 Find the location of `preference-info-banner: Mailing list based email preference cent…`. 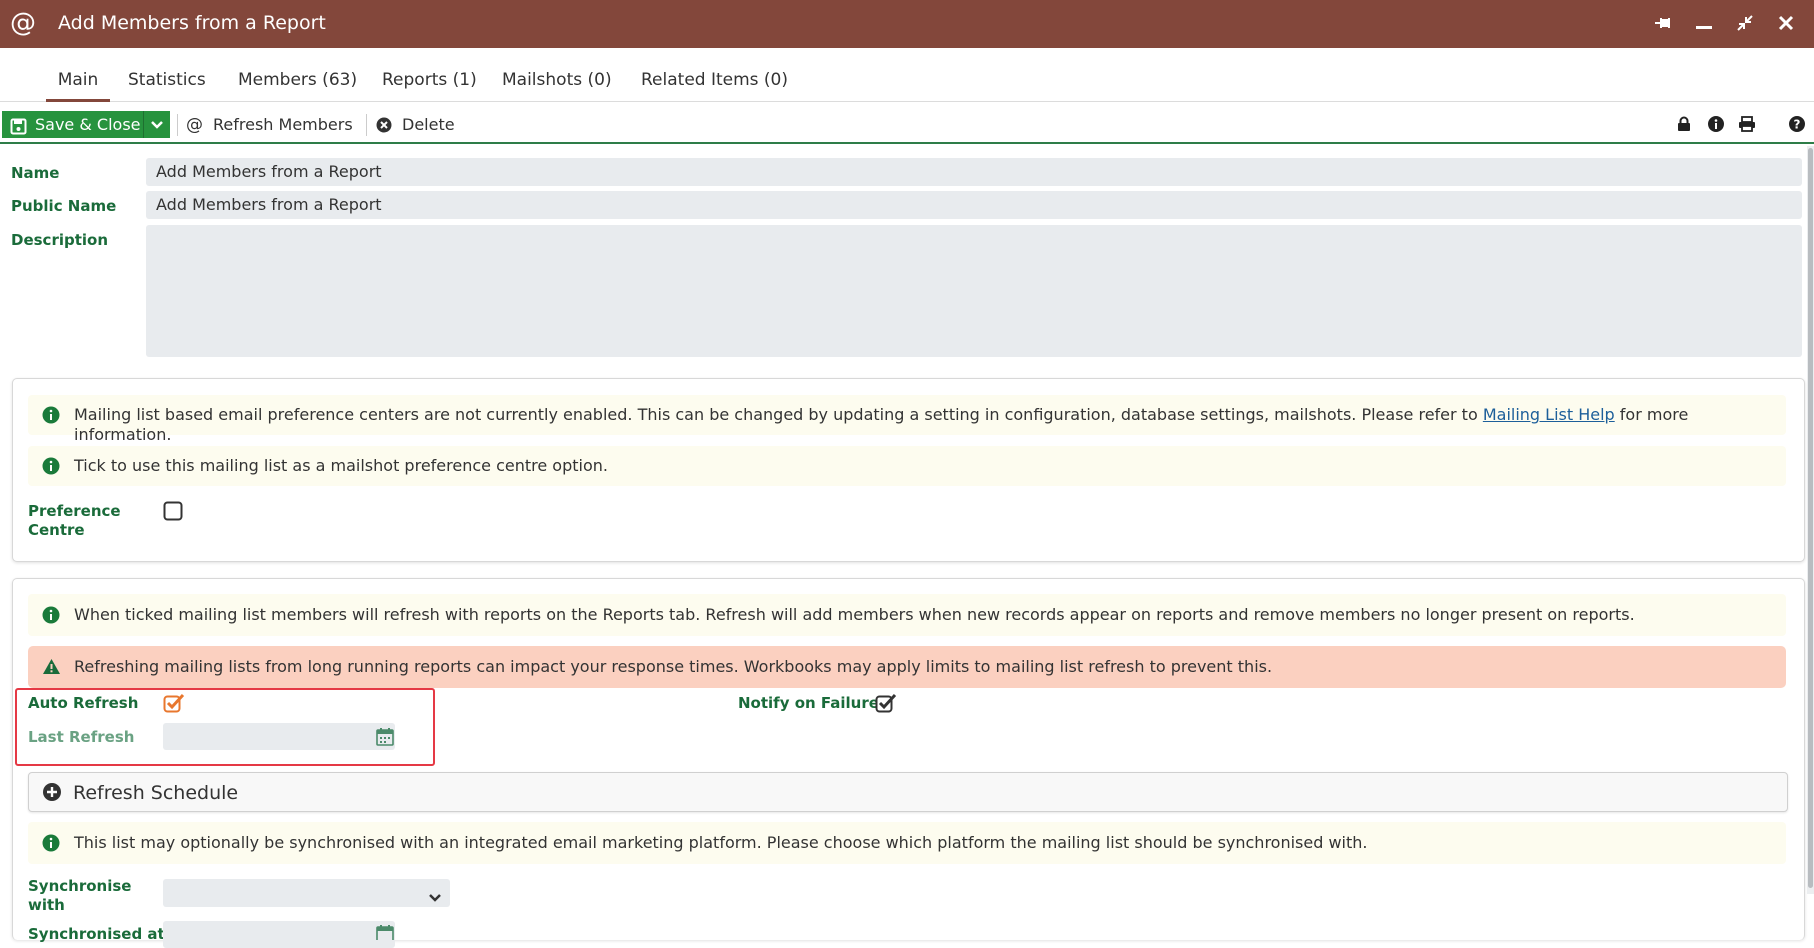

preference-info-banner: Mailing list based email preference cent… is located at coordinates (907, 419).